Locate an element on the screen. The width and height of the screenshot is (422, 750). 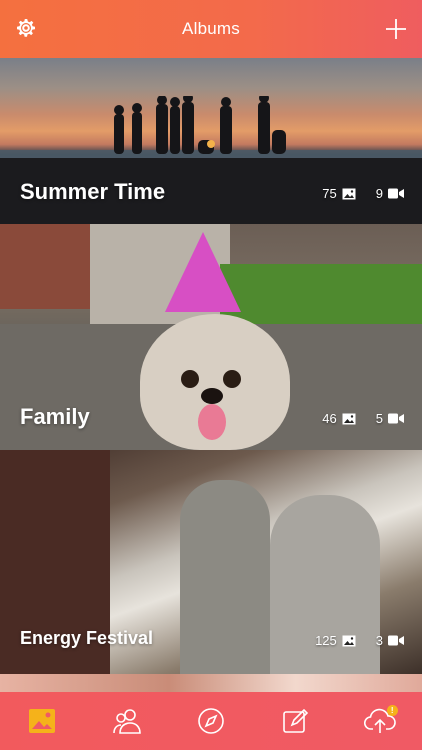
photo-count: 125 is located at coordinates (326, 640).